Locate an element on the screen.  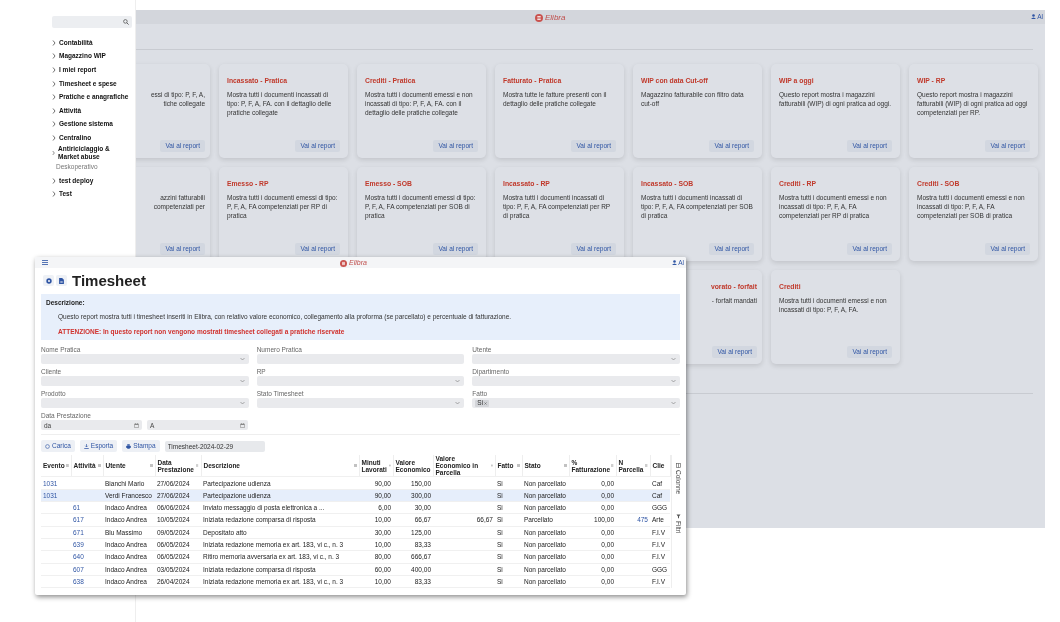
columns-icon is located at coordinates (678, 466).